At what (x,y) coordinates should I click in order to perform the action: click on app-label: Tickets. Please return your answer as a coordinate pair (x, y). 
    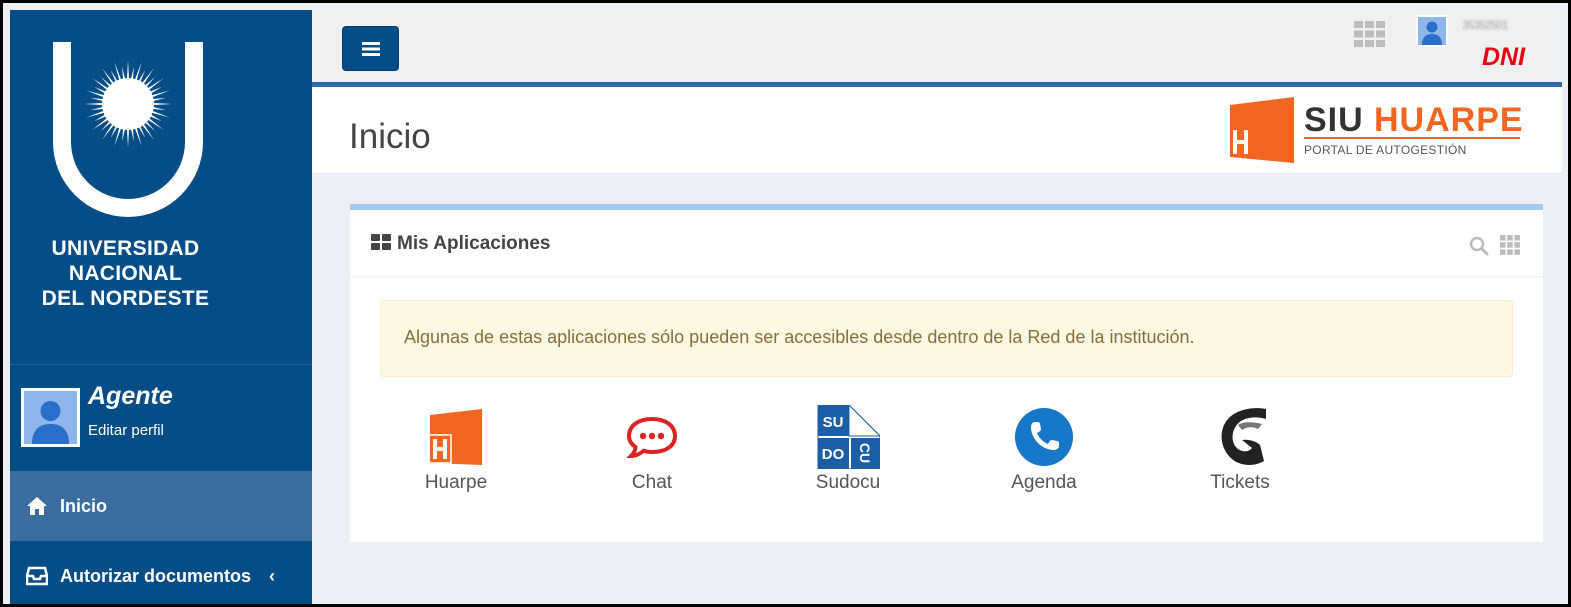
    Looking at the image, I should click on (1240, 482).